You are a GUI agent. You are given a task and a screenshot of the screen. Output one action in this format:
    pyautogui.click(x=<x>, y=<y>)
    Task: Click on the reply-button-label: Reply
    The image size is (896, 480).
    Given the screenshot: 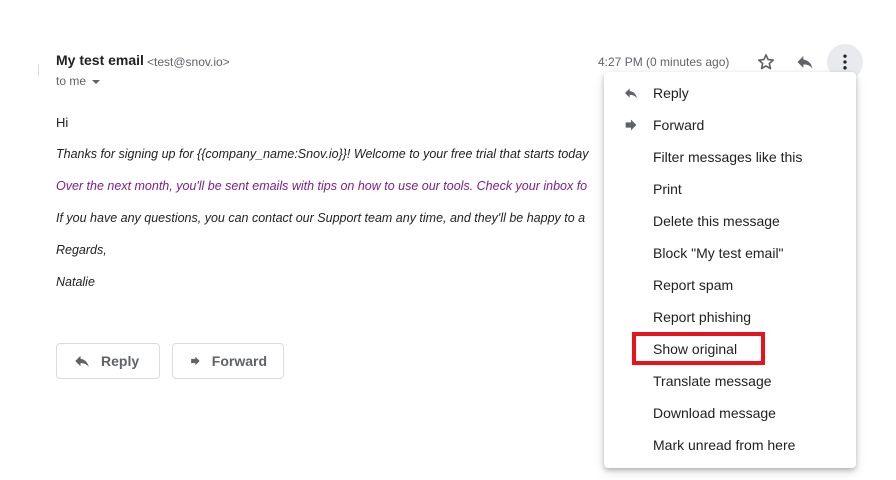 What is the action you would take?
    pyautogui.click(x=120, y=361)
    